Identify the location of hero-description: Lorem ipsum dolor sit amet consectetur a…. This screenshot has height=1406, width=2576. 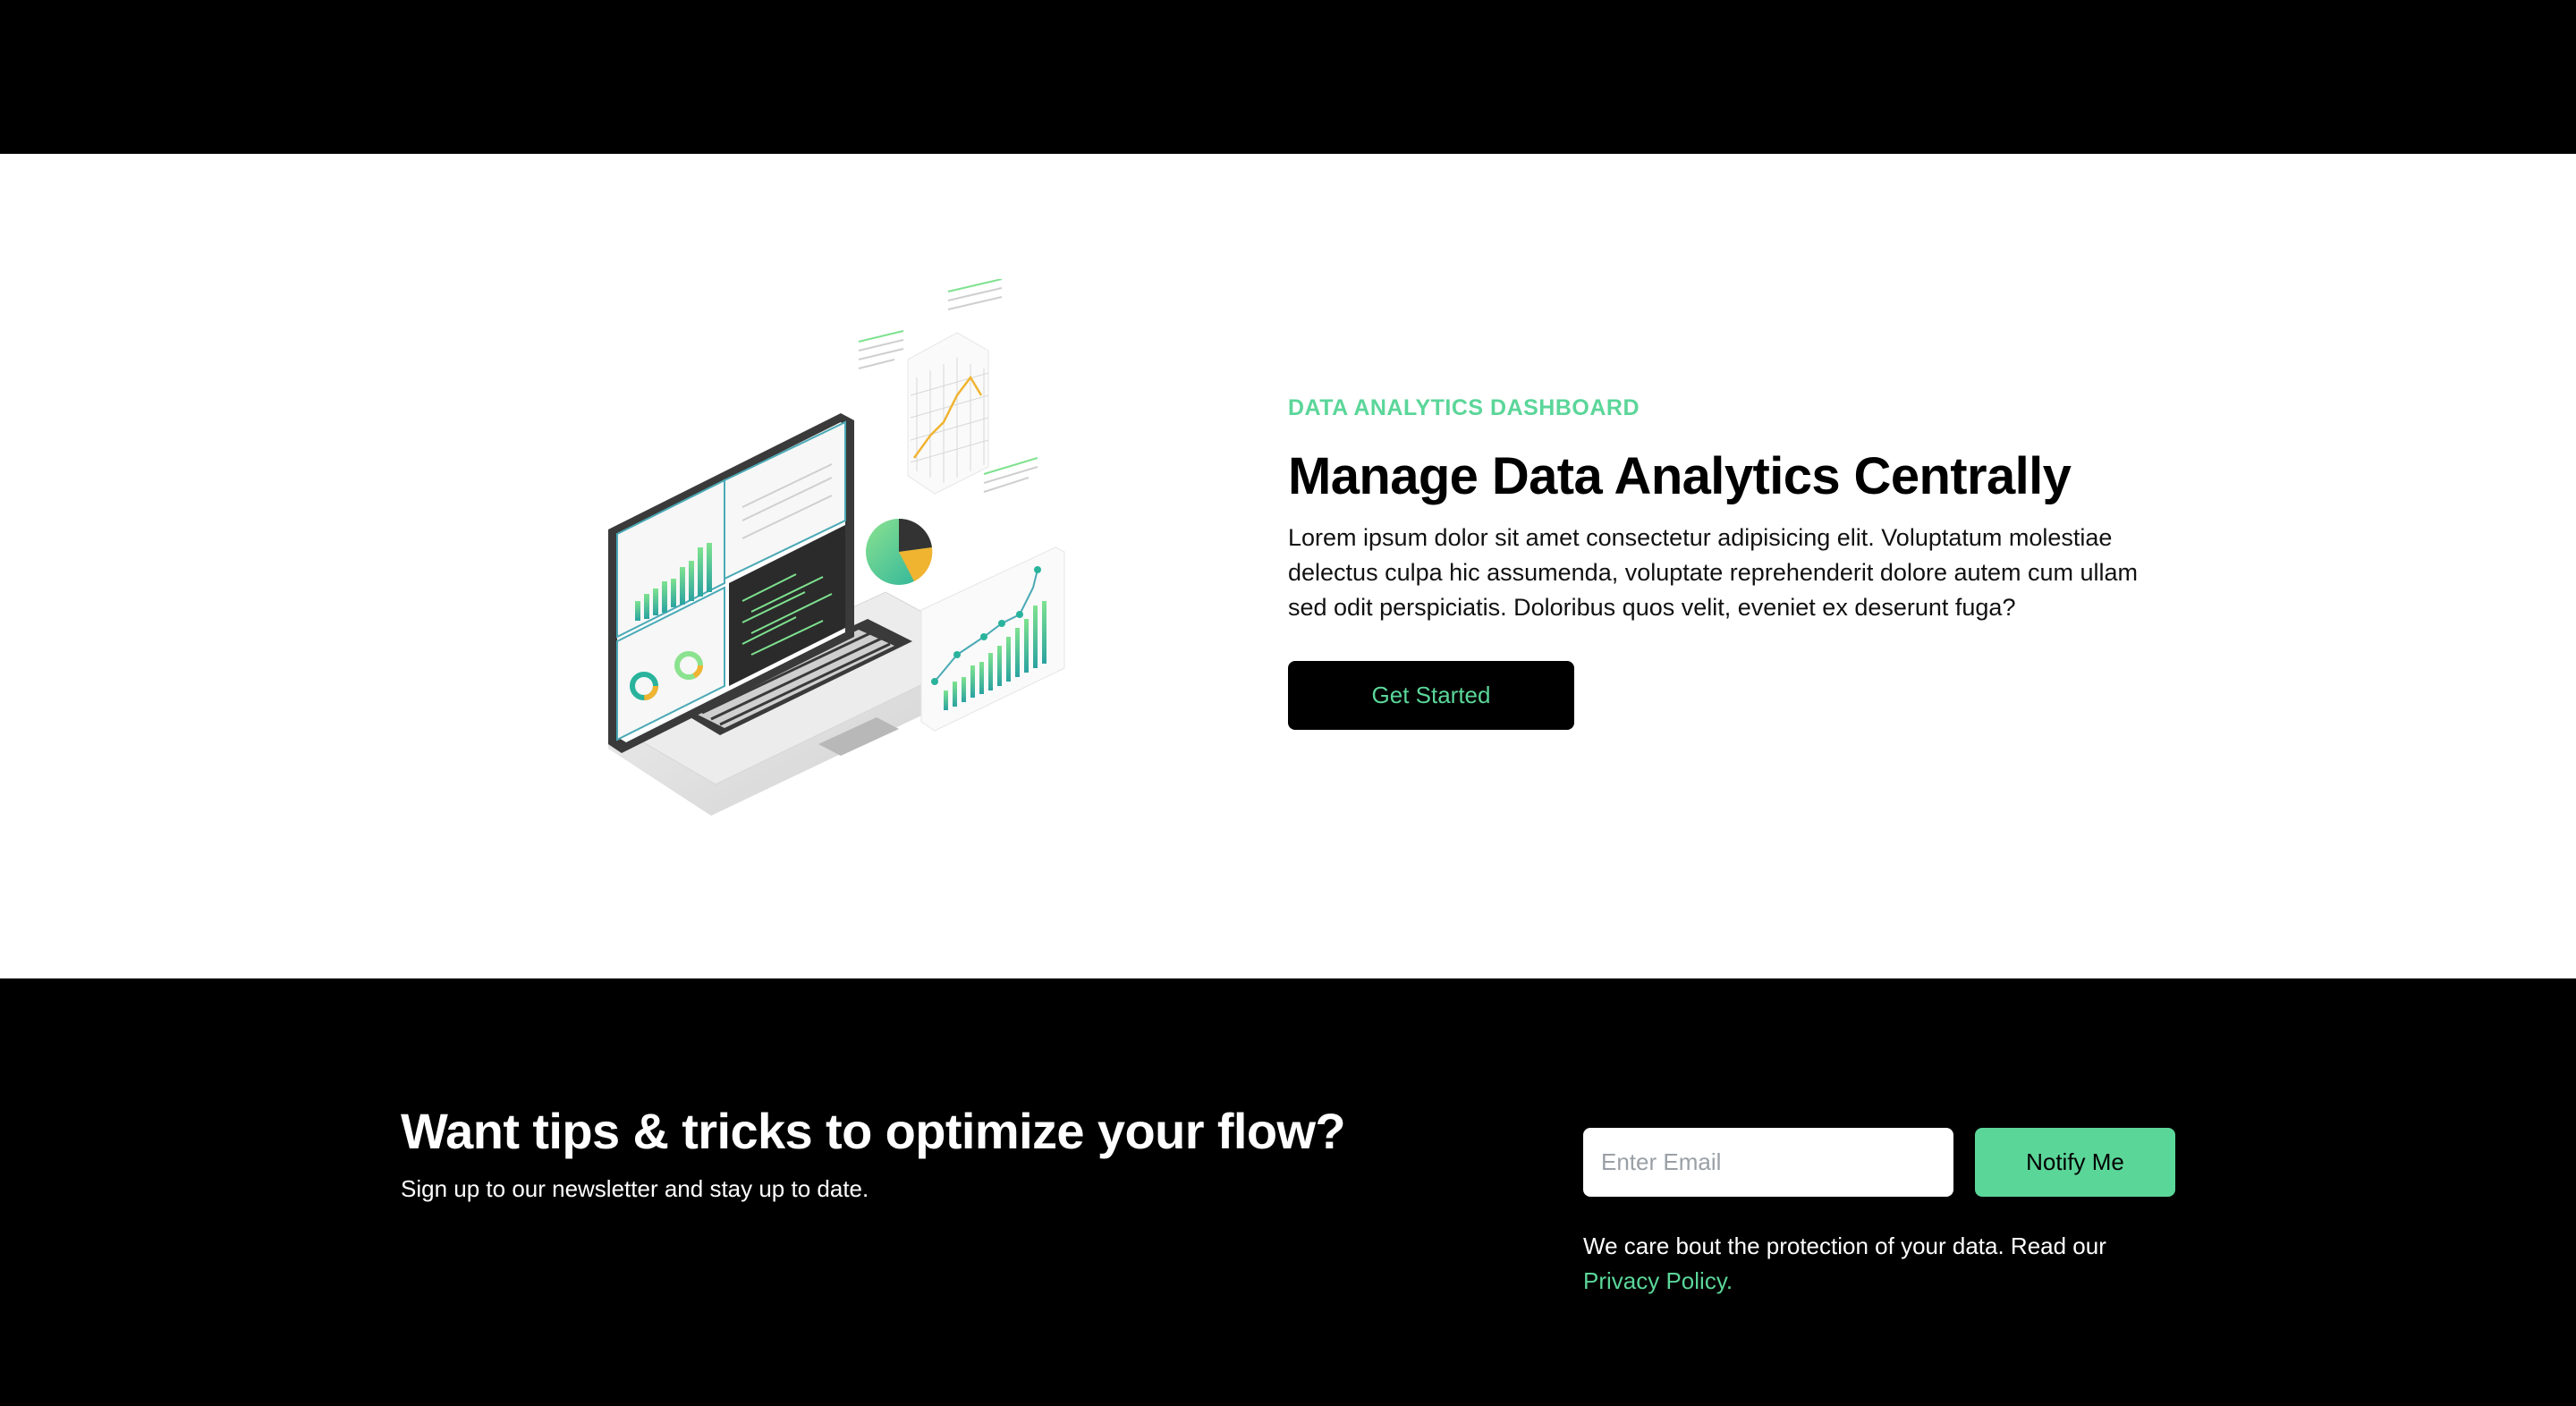
(1713, 572).